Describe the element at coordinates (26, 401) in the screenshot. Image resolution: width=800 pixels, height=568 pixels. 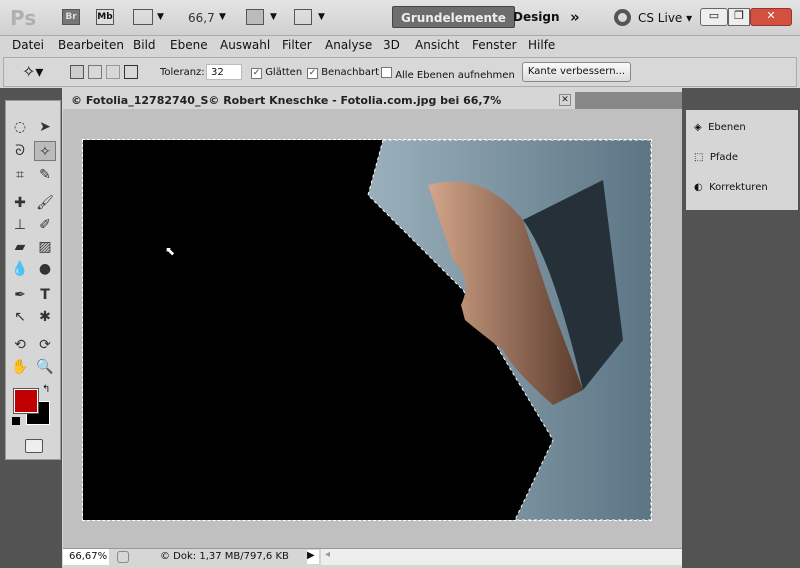
I see `foreground-color-swatch` at that location.